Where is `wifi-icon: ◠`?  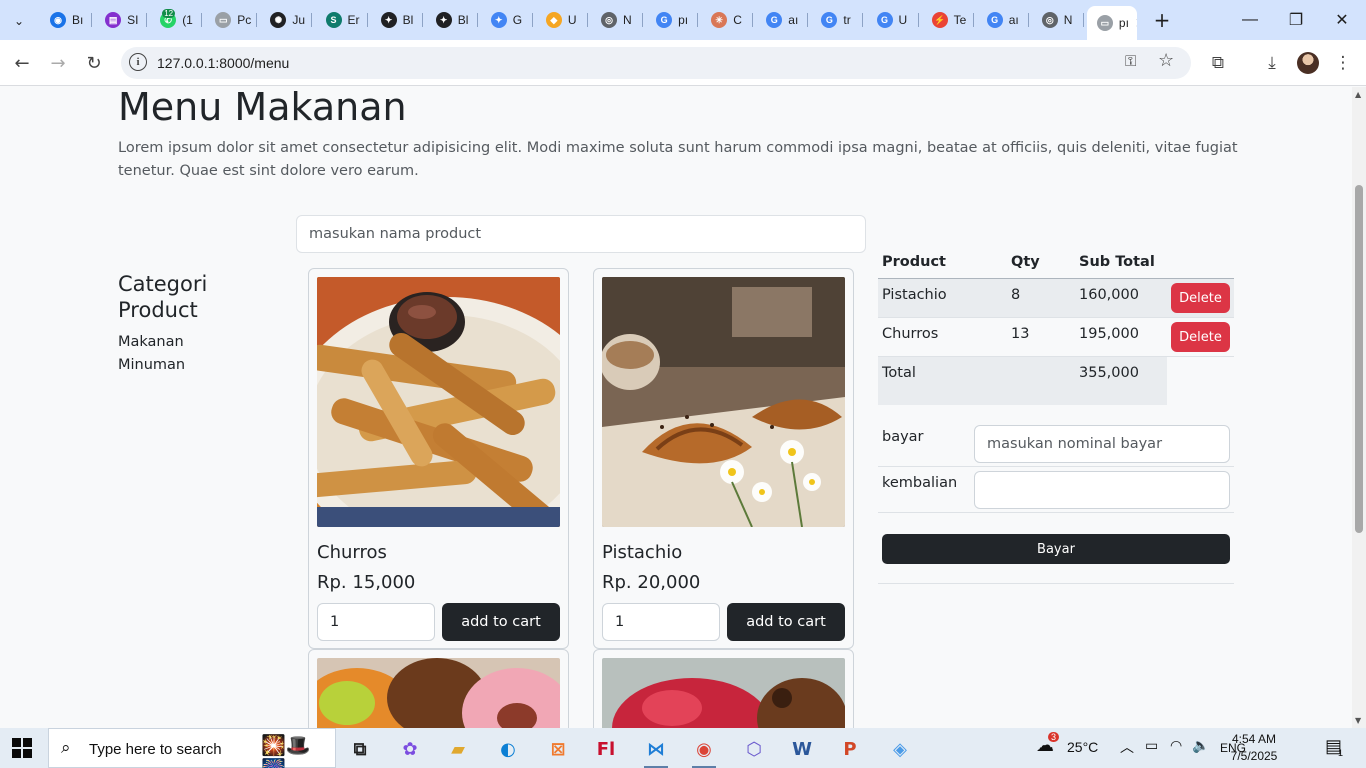
wifi-icon: ◠ is located at coordinates (1176, 745).